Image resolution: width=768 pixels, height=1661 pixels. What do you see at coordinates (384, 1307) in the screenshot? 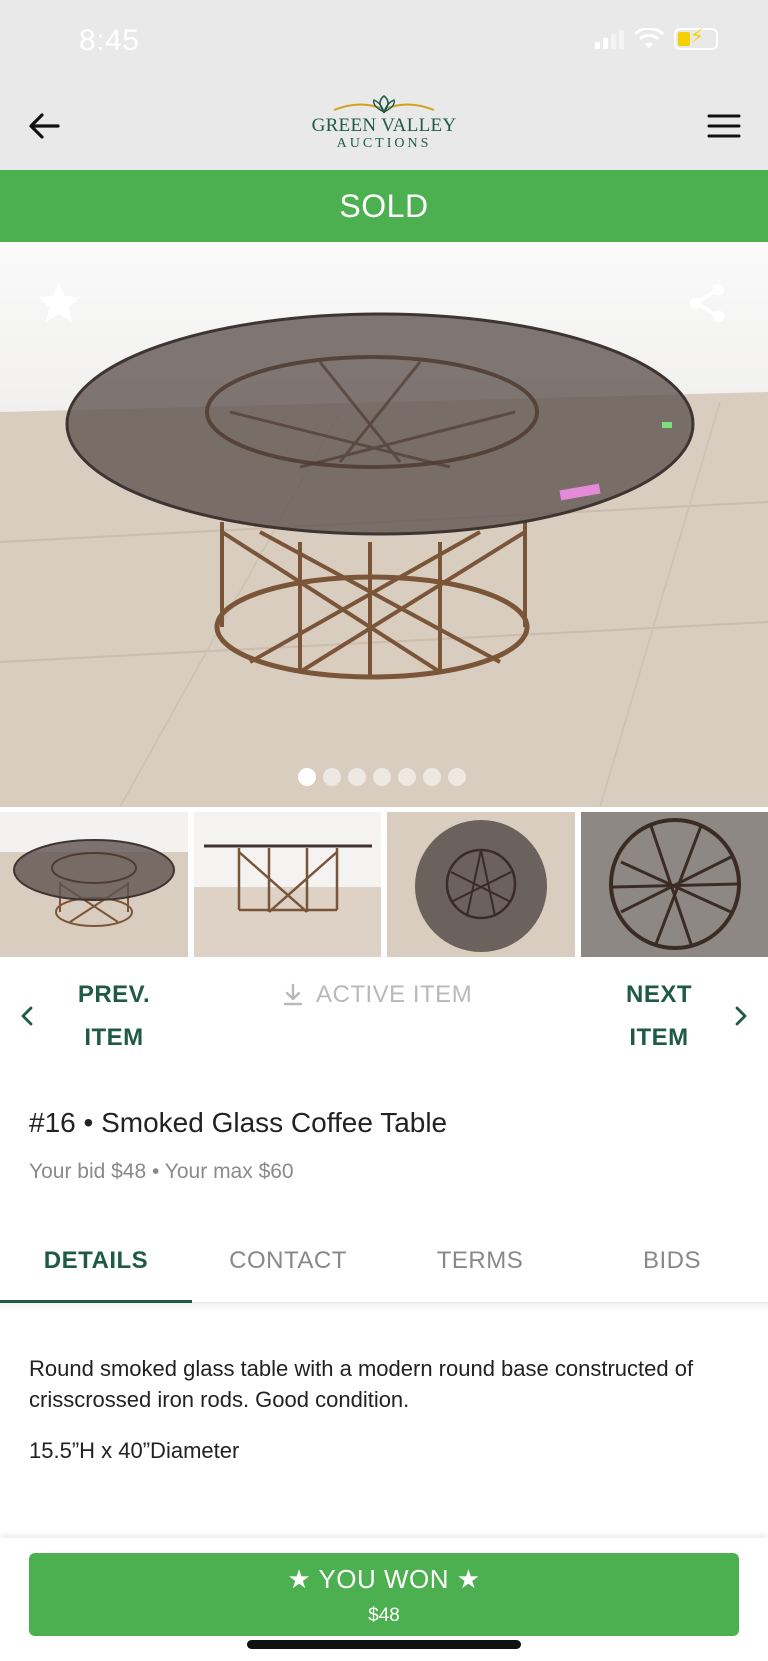
I see `tab-divider` at bounding box center [384, 1307].